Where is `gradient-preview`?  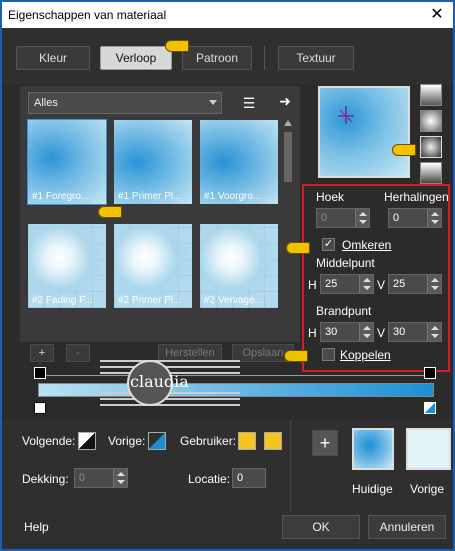
gradient-preview is located at coordinates (364, 132).